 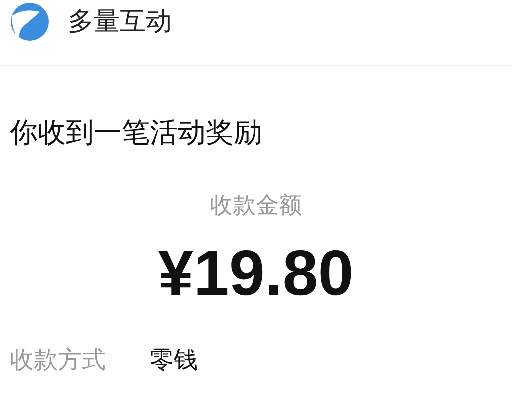 What do you see at coordinates (120, 21) in the screenshot?
I see `app-name: 多量互动` at bounding box center [120, 21].